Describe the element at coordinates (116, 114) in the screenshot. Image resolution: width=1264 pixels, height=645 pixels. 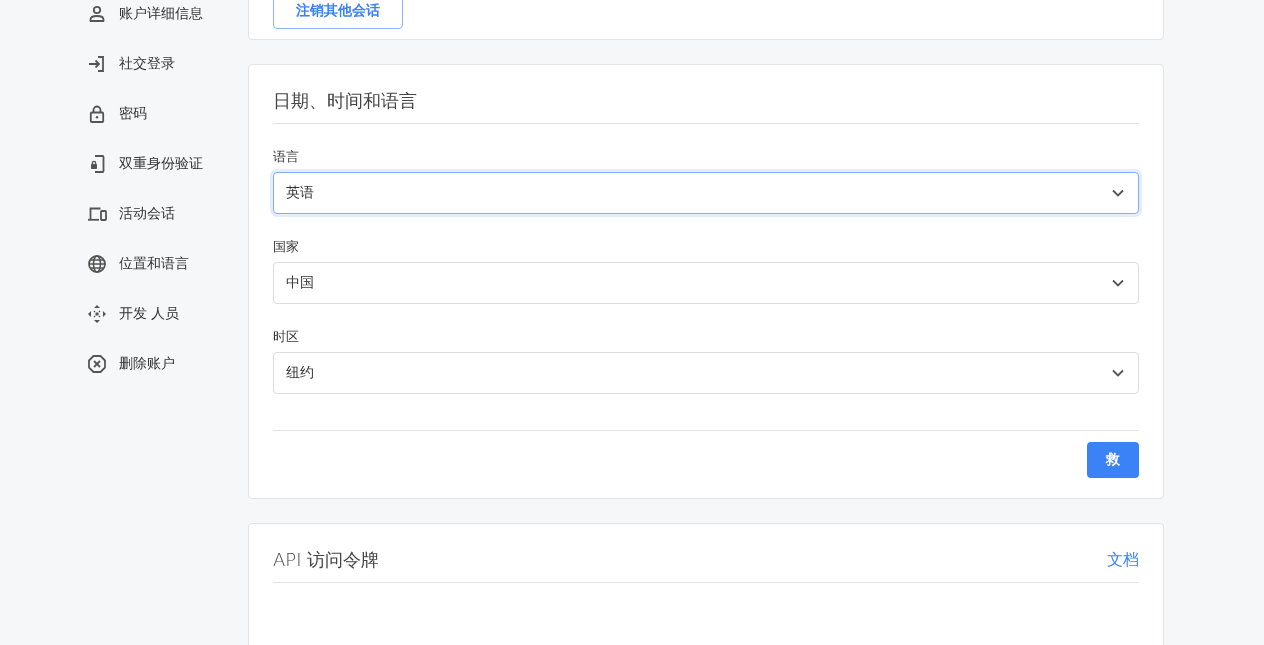
I see `sidebar-item: 密码` at that location.